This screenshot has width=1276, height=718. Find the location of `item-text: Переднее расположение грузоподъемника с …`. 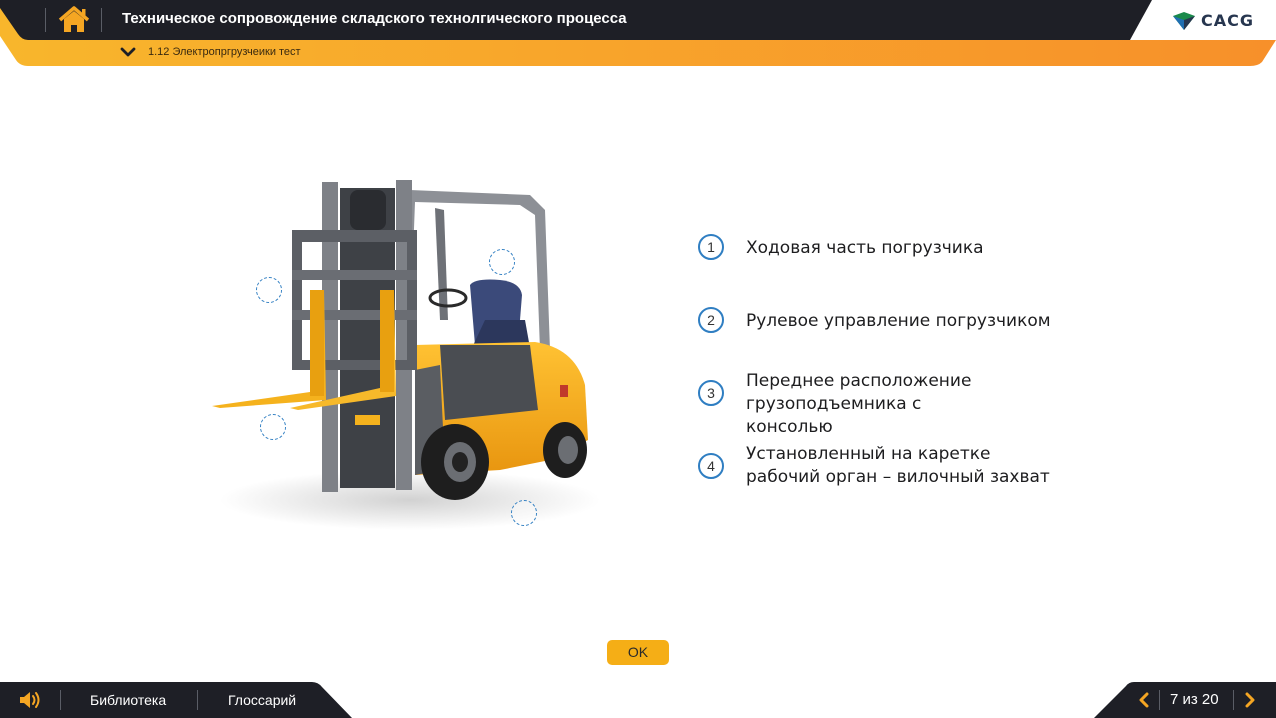

item-text: Переднее расположение грузоподъемника с … is located at coordinates (859, 404).